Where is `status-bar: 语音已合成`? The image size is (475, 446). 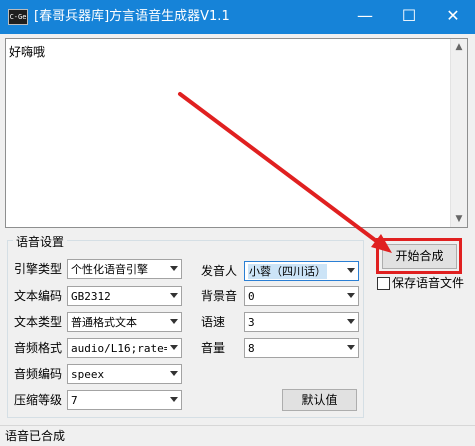 status-bar: 语音已合成 is located at coordinates (237, 435).